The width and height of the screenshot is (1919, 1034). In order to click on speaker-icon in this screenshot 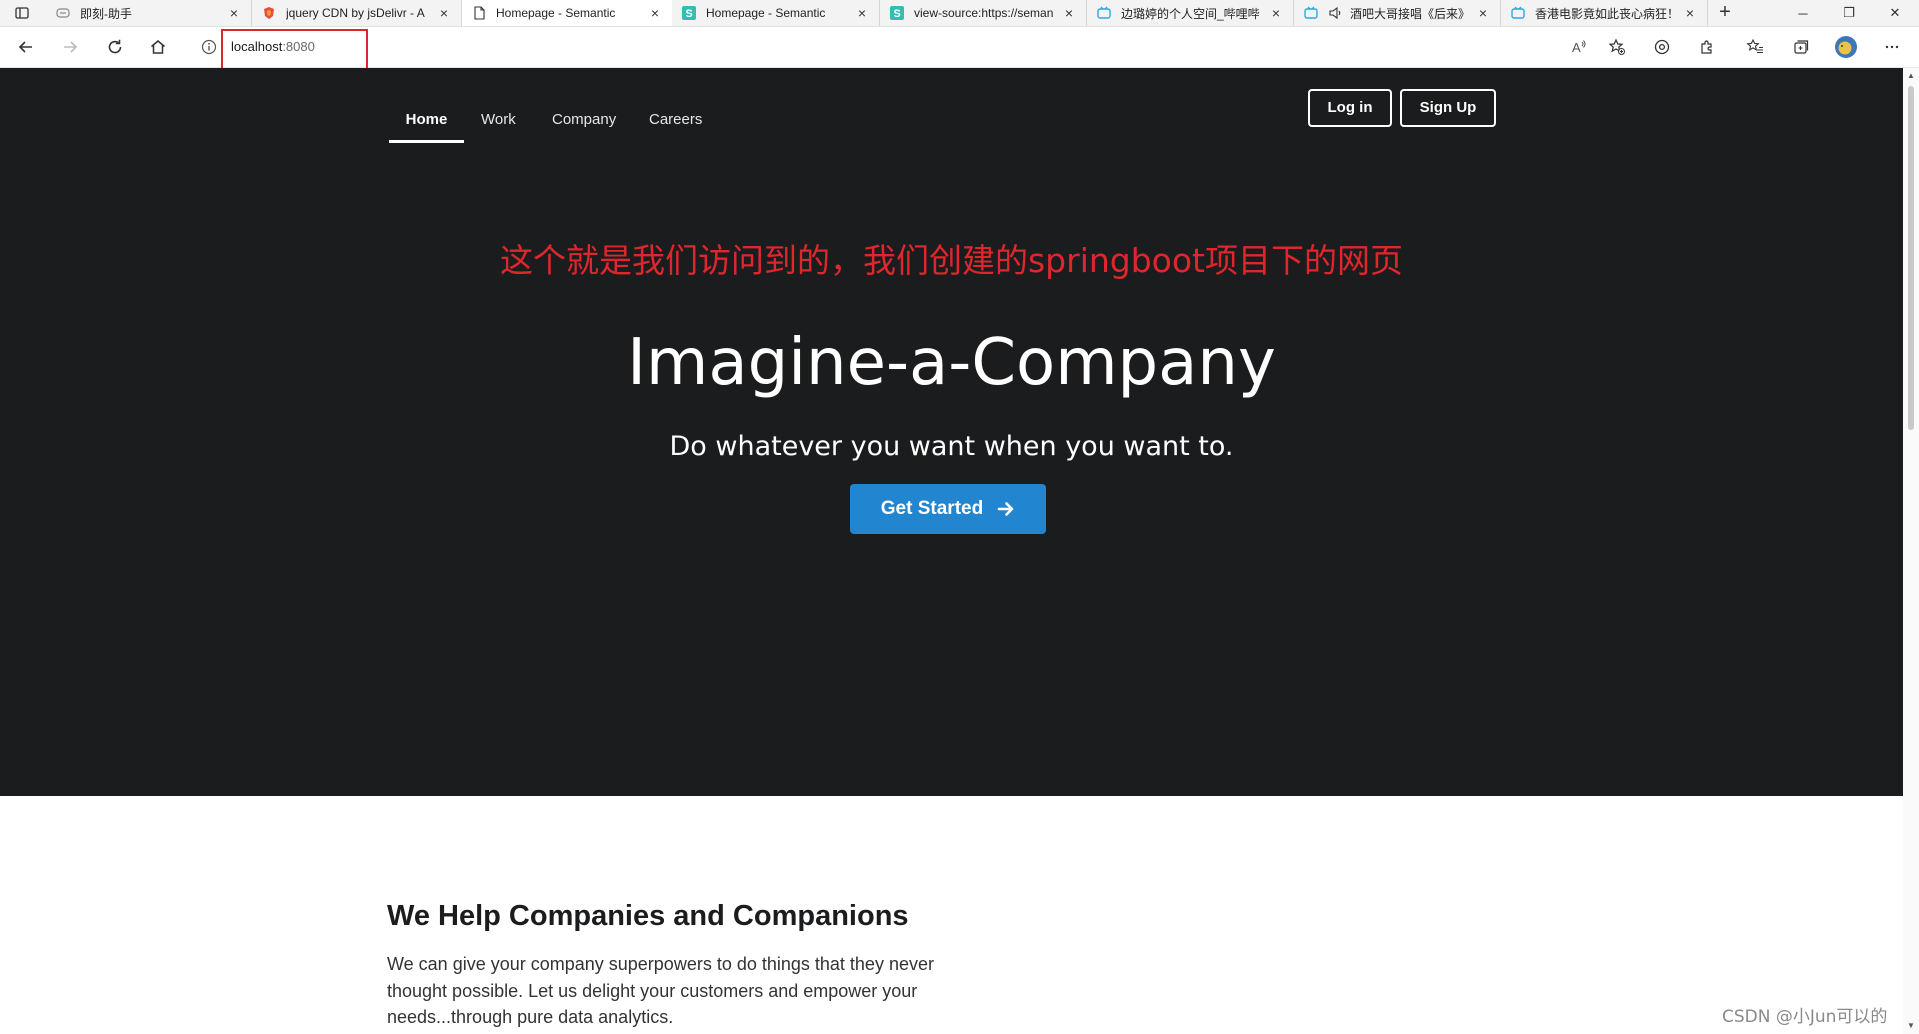, I will do `click(1335, 13)`.